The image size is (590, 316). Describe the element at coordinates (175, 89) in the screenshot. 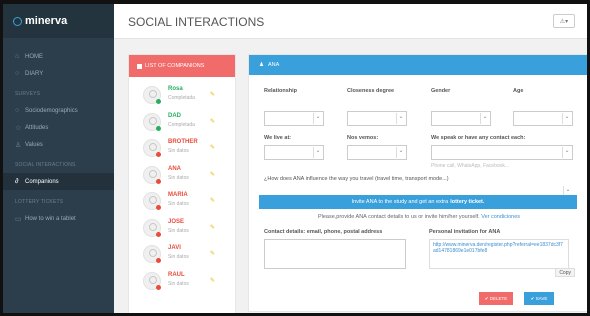

I see `companion-name: Rosa` at that location.